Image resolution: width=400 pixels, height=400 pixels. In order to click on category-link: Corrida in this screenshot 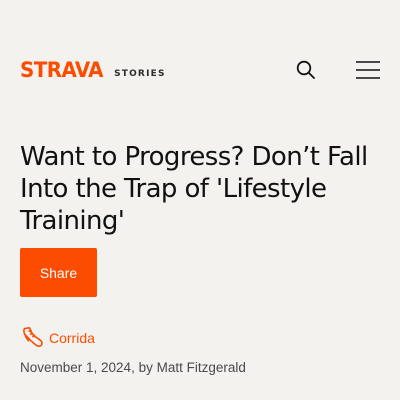, I will do `click(72, 338)`.